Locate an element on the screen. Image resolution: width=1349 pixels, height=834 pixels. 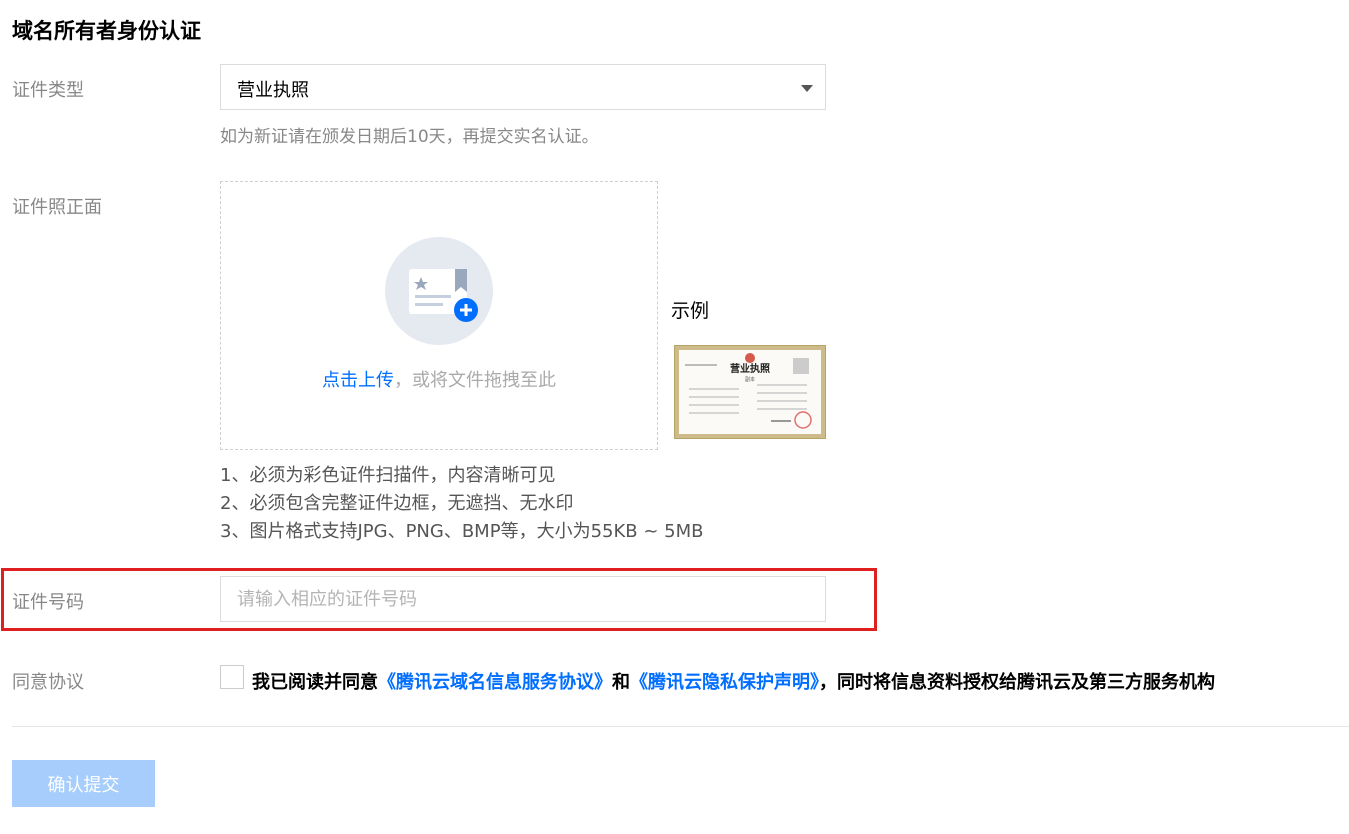
service-agreement-link: 《腾讯云域名信息服务协议》 is located at coordinates (495, 682).